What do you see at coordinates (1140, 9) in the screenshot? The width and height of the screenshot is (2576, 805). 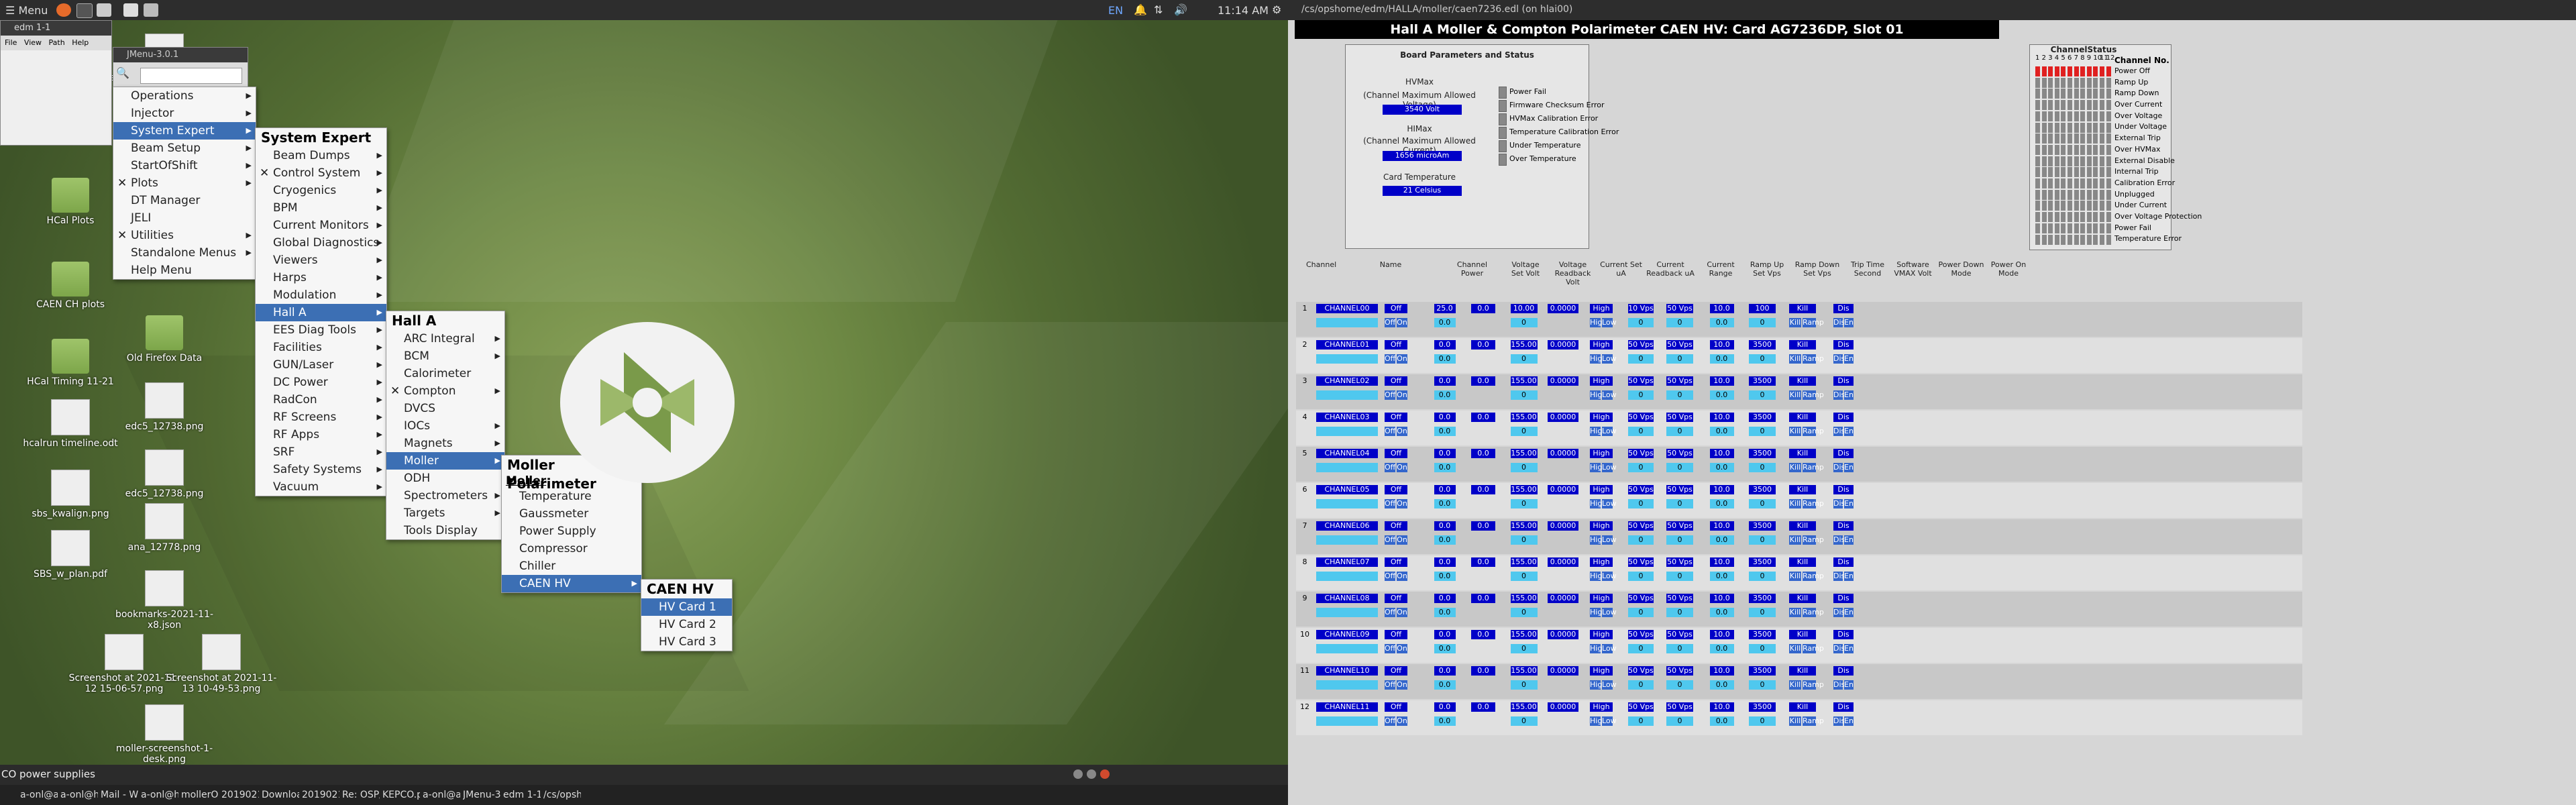 I see `notification-icon: 🔔` at bounding box center [1140, 9].